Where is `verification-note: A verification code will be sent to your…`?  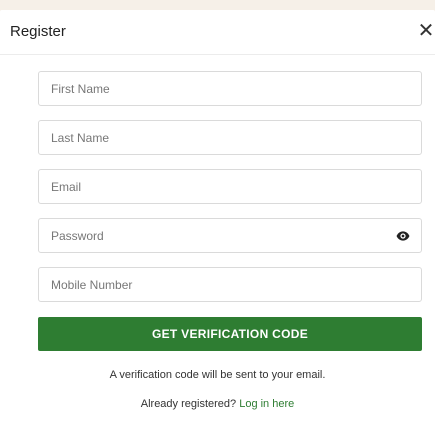
verification-note: A verification code will be sent to your… is located at coordinates (217, 375).